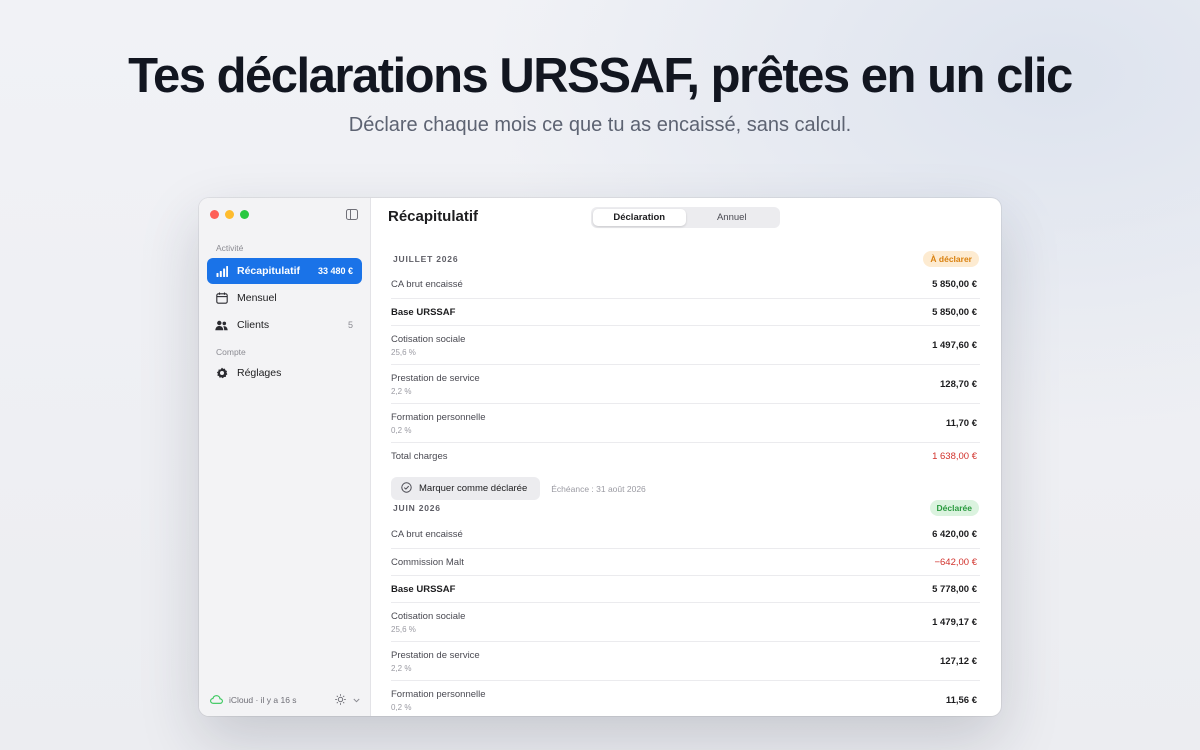  I want to click on mark-declared-button: Marquer comme déclarée, so click(466, 488).